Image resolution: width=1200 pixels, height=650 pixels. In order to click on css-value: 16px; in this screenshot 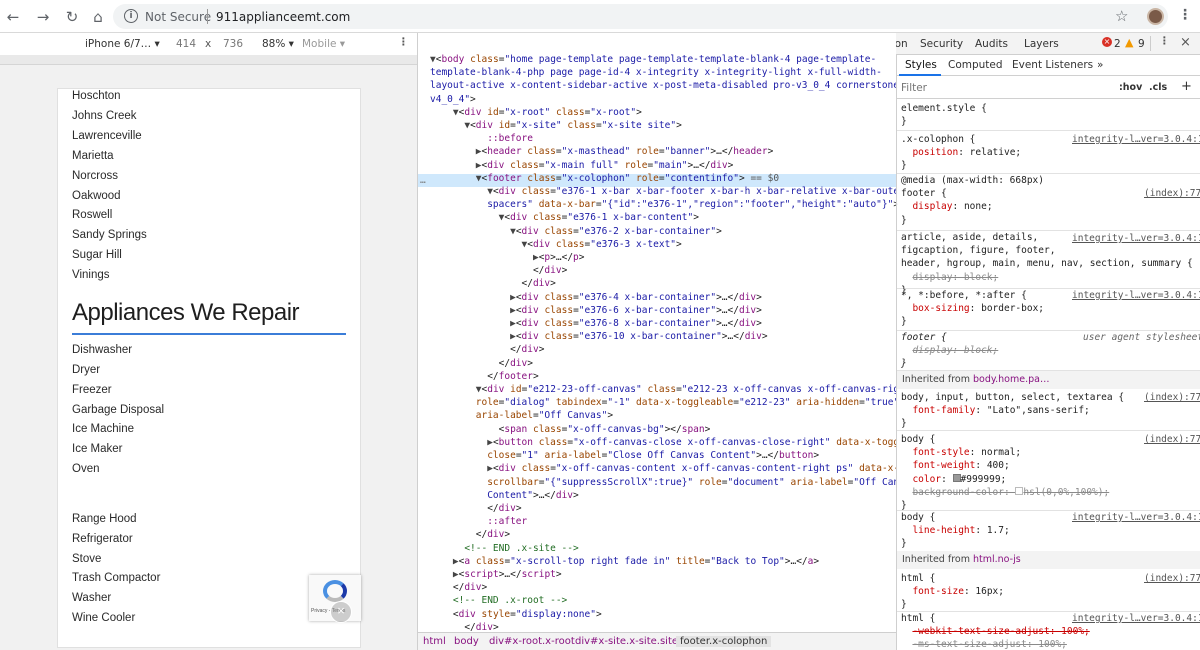, I will do `click(989, 591)`.